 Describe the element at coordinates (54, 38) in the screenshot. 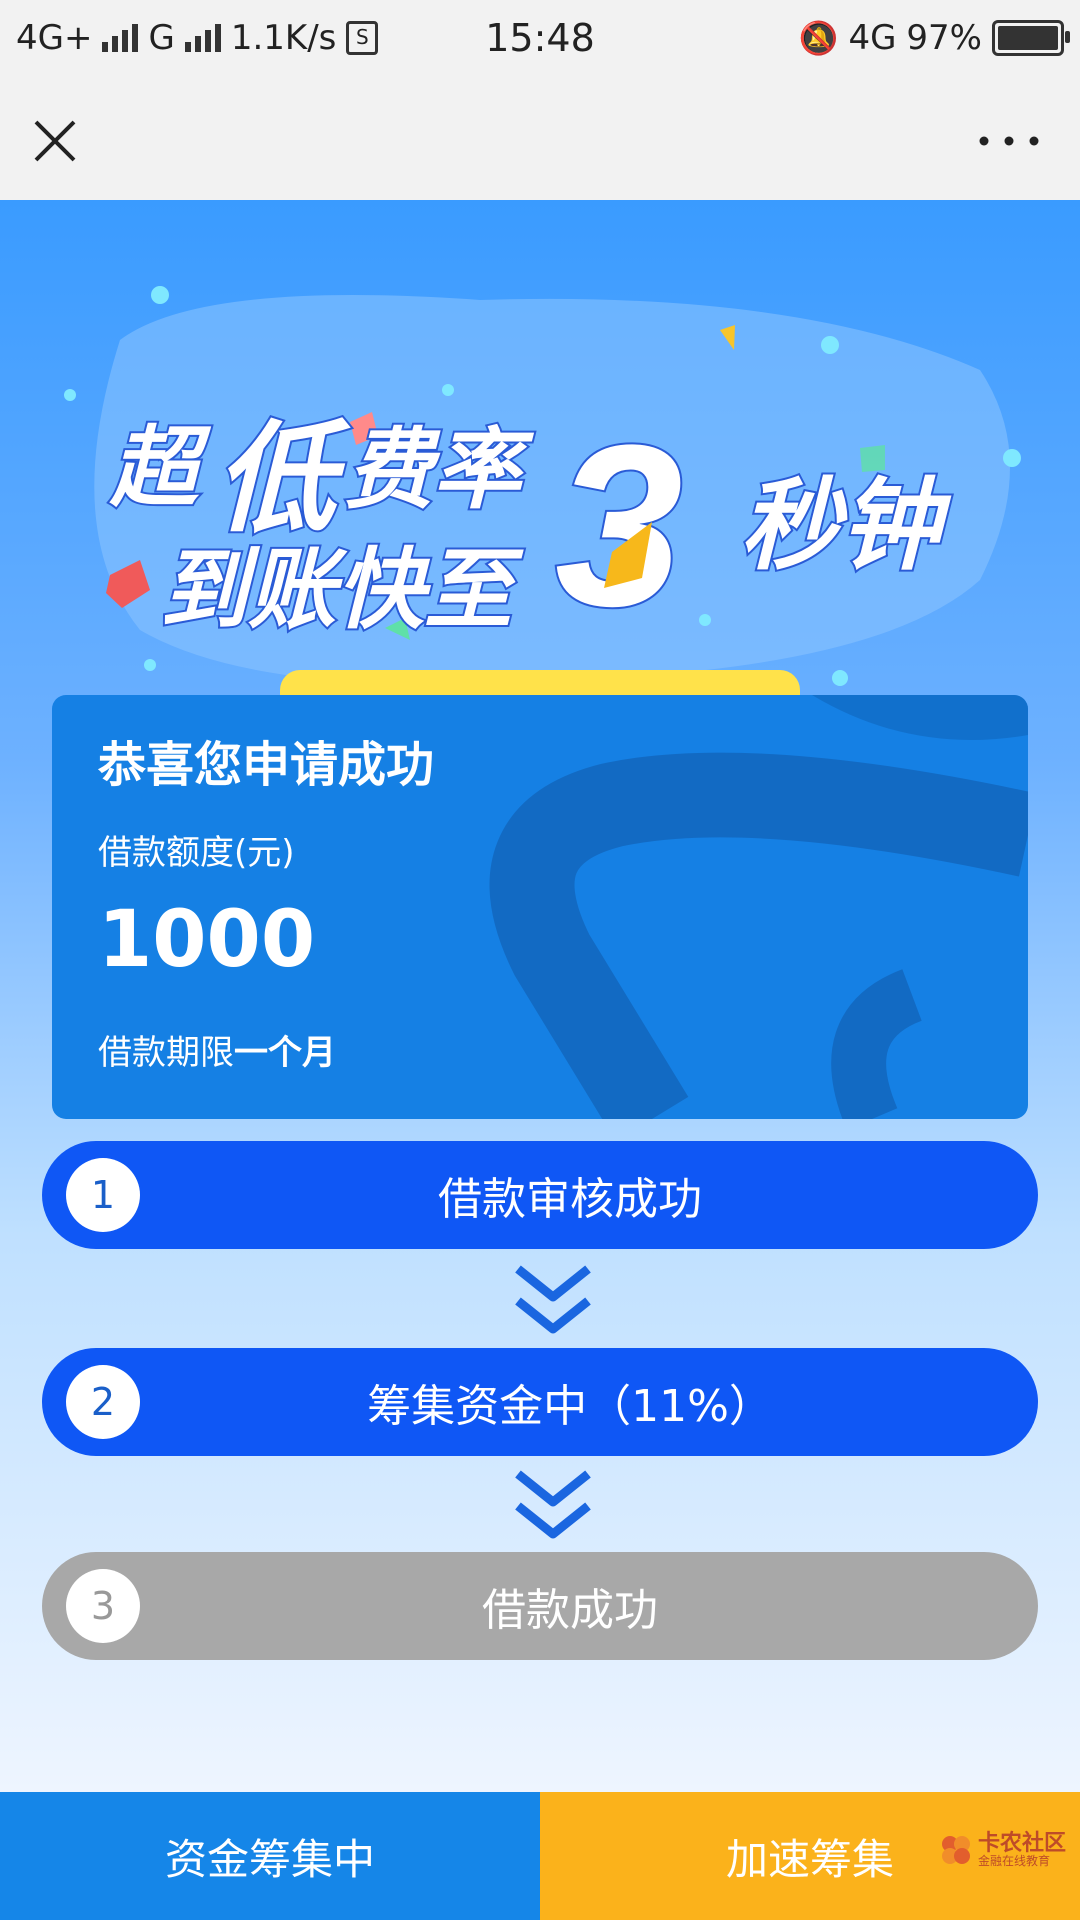

I see `network-label: 4G+` at that location.